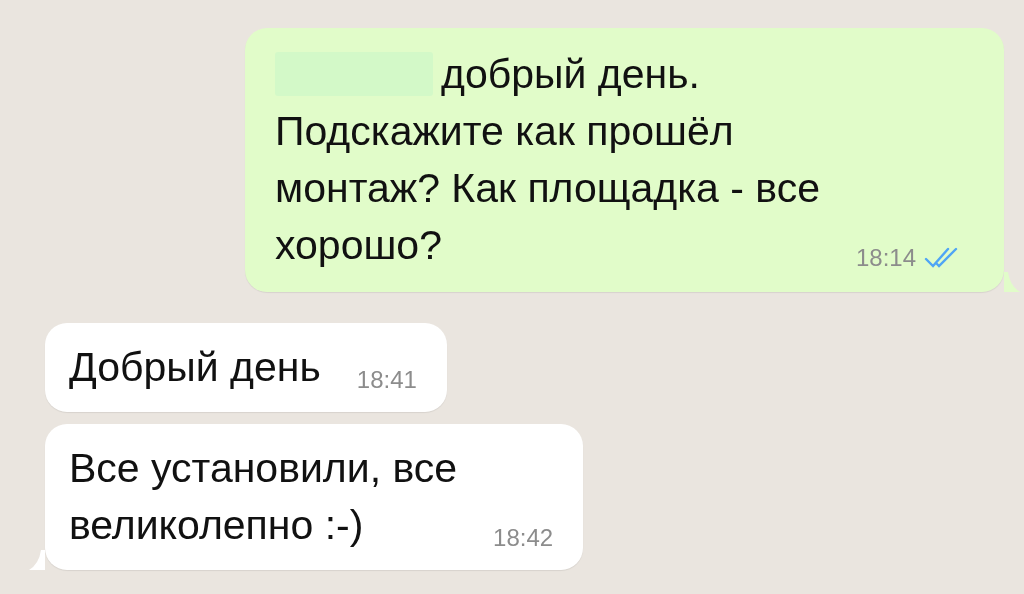 Image resolution: width=1024 pixels, height=594 pixels. I want to click on message-time: 18:41, so click(386, 380).